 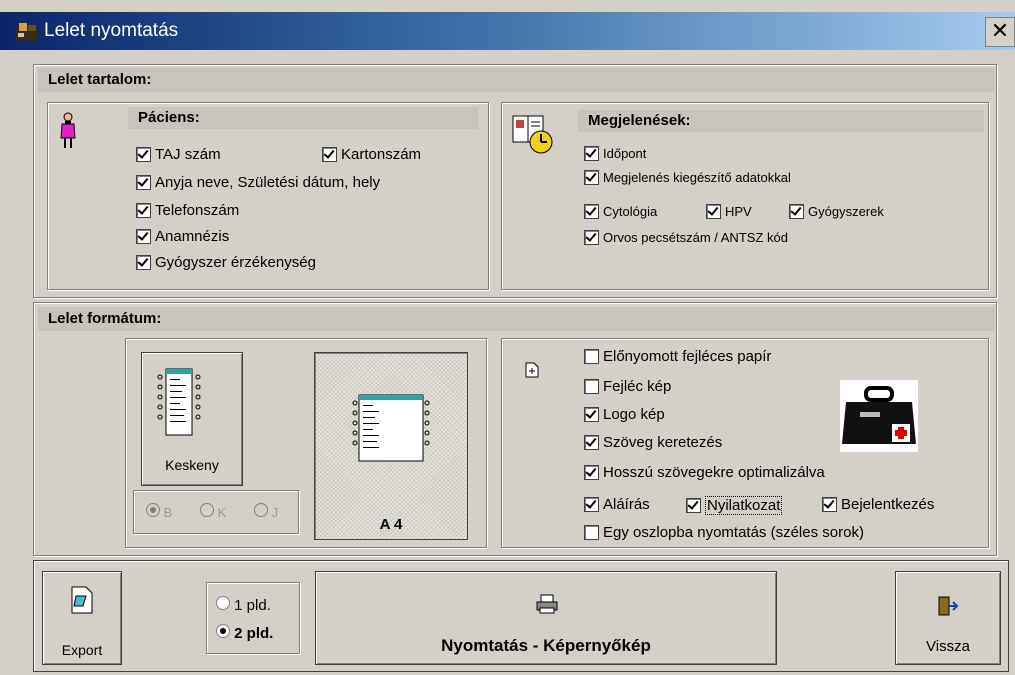 What do you see at coordinates (617, 504) in the screenshot?
I see `checkbox-signature: Aláírás` at bounding box center [617, 504].